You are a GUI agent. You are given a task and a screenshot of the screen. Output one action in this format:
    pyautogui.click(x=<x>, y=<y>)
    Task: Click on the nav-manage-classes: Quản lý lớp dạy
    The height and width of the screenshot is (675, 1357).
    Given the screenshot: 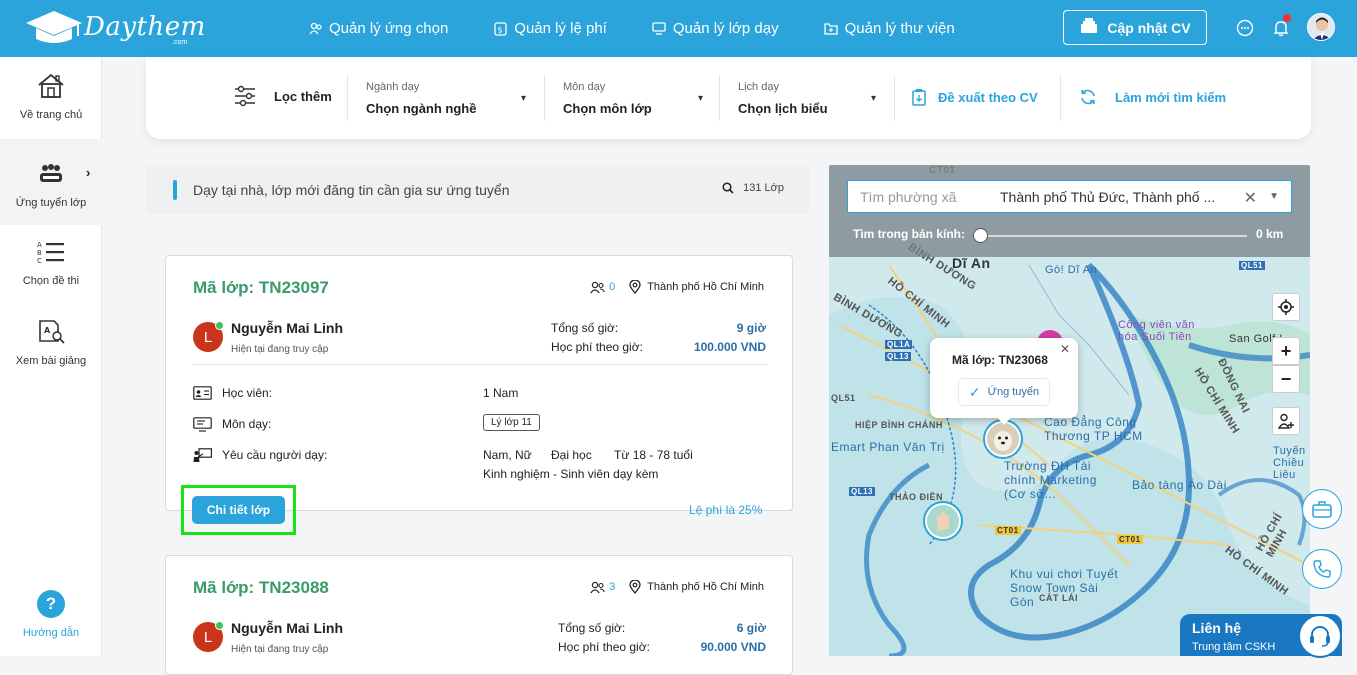 What is the action you would take?
    pyautogui.click(x=715, y=28)
    